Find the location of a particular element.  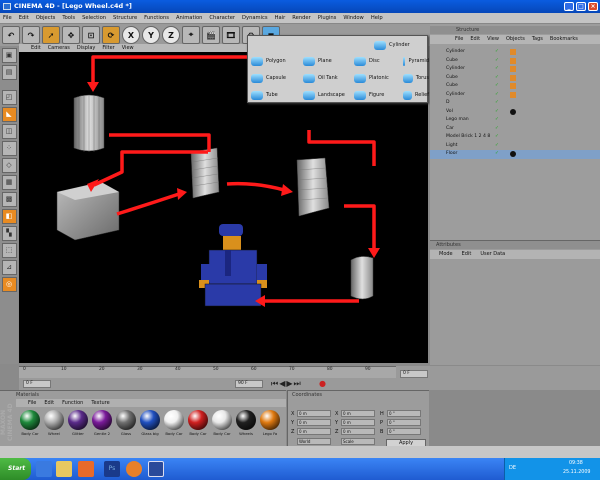

coord-scale-select: Scale is located at coordinates (358, 441).